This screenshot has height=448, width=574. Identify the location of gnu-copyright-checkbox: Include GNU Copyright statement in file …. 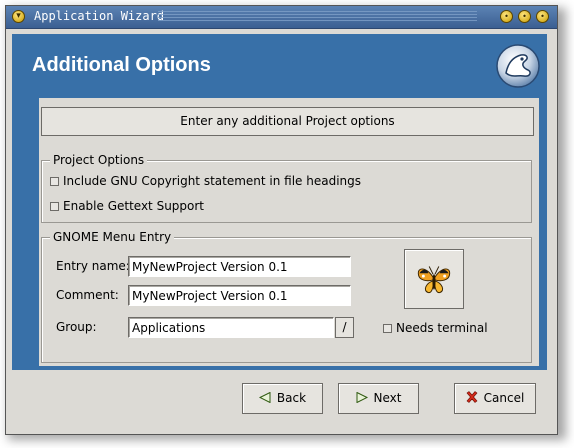
(205, 181).